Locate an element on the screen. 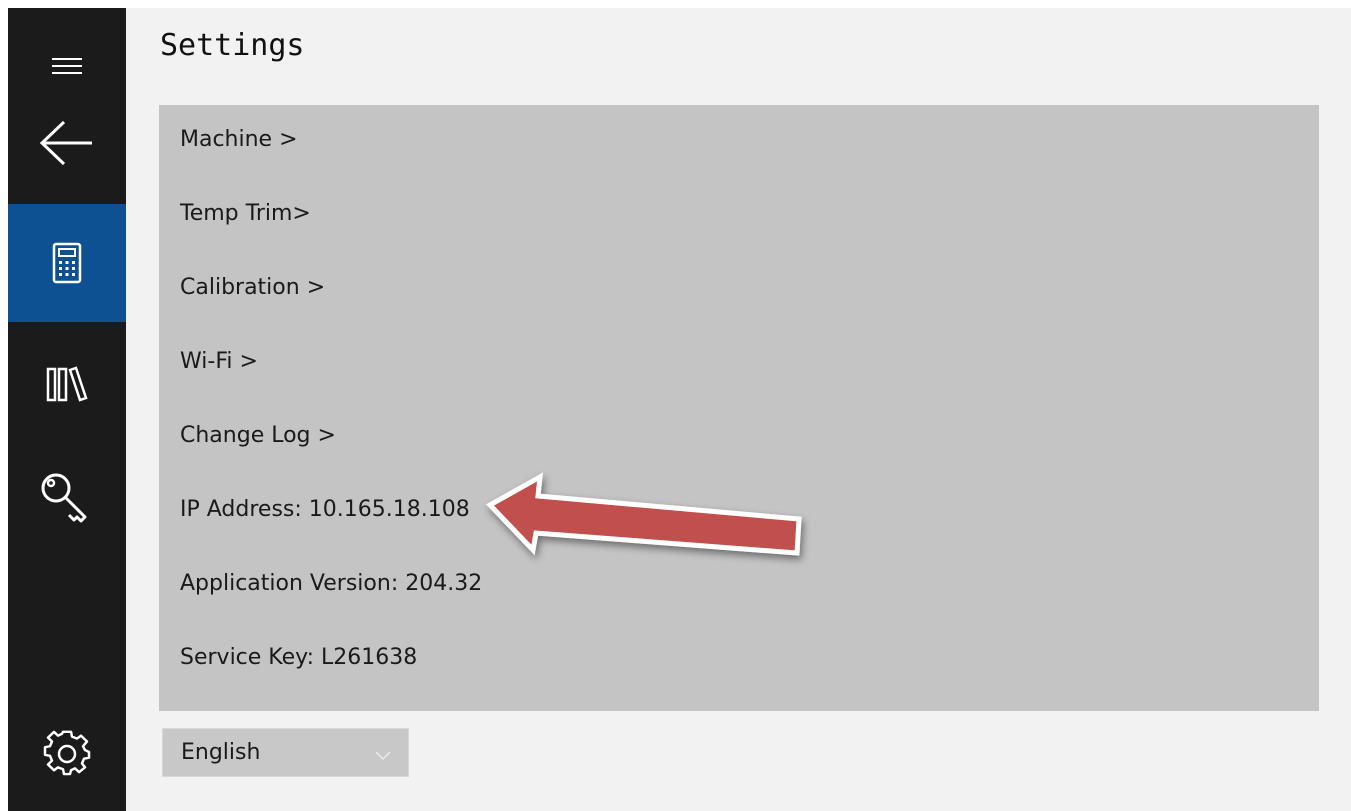 This screenshot has height=811, width=1351. machine-link: Machine > is located at coordinates (239, 139).